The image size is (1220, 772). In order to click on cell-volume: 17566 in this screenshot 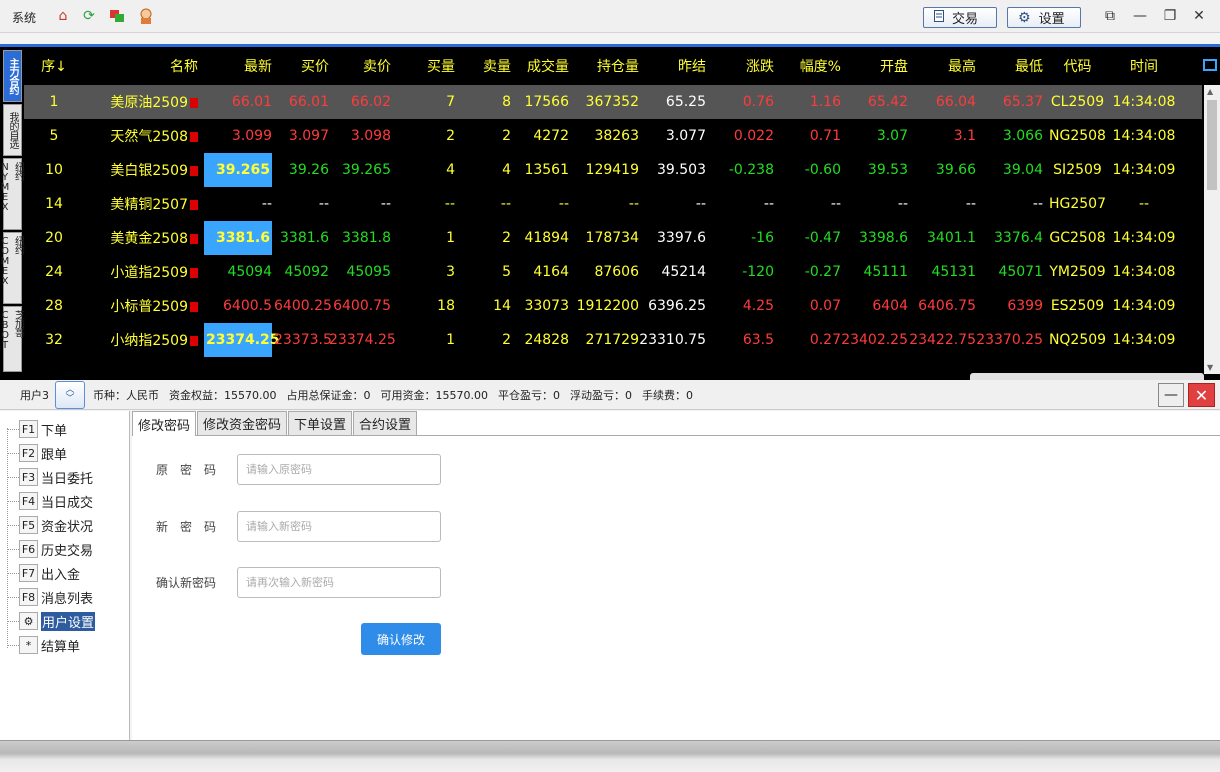, I will do `click(546, 102)`.